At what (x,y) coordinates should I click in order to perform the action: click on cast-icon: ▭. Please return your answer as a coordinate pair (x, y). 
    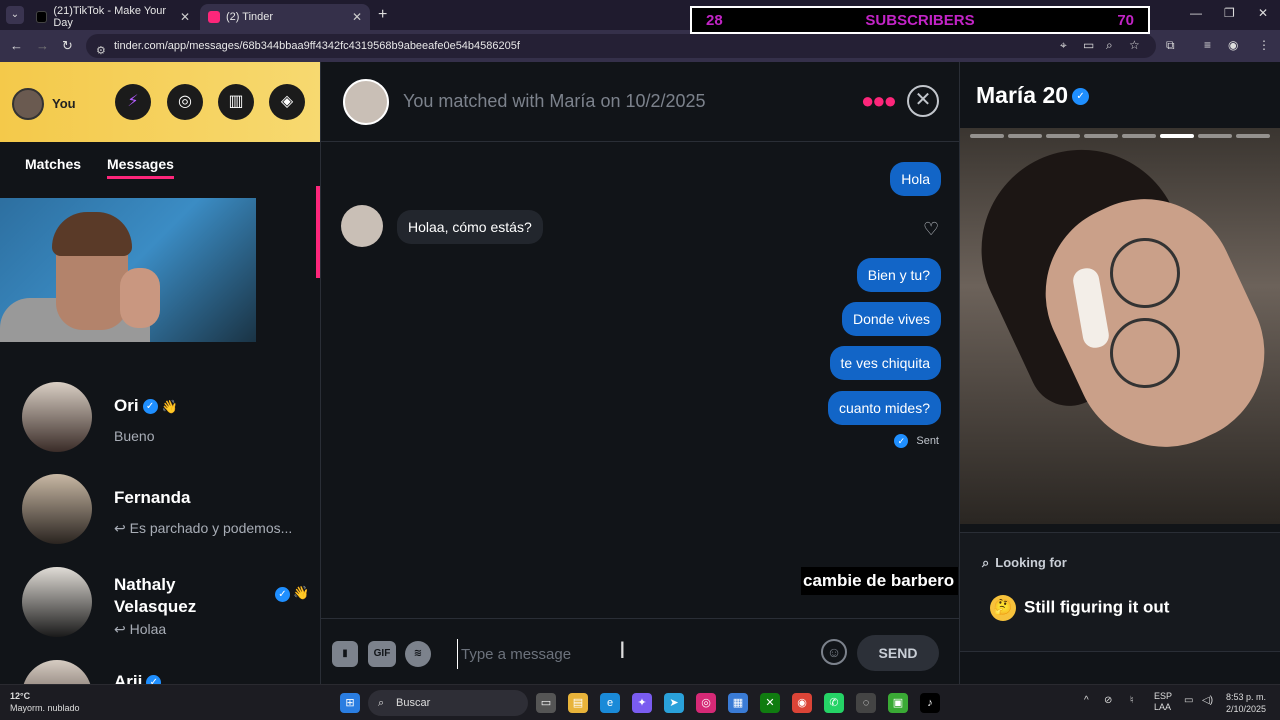
    Looking at the image, I should click on (1088, 45).